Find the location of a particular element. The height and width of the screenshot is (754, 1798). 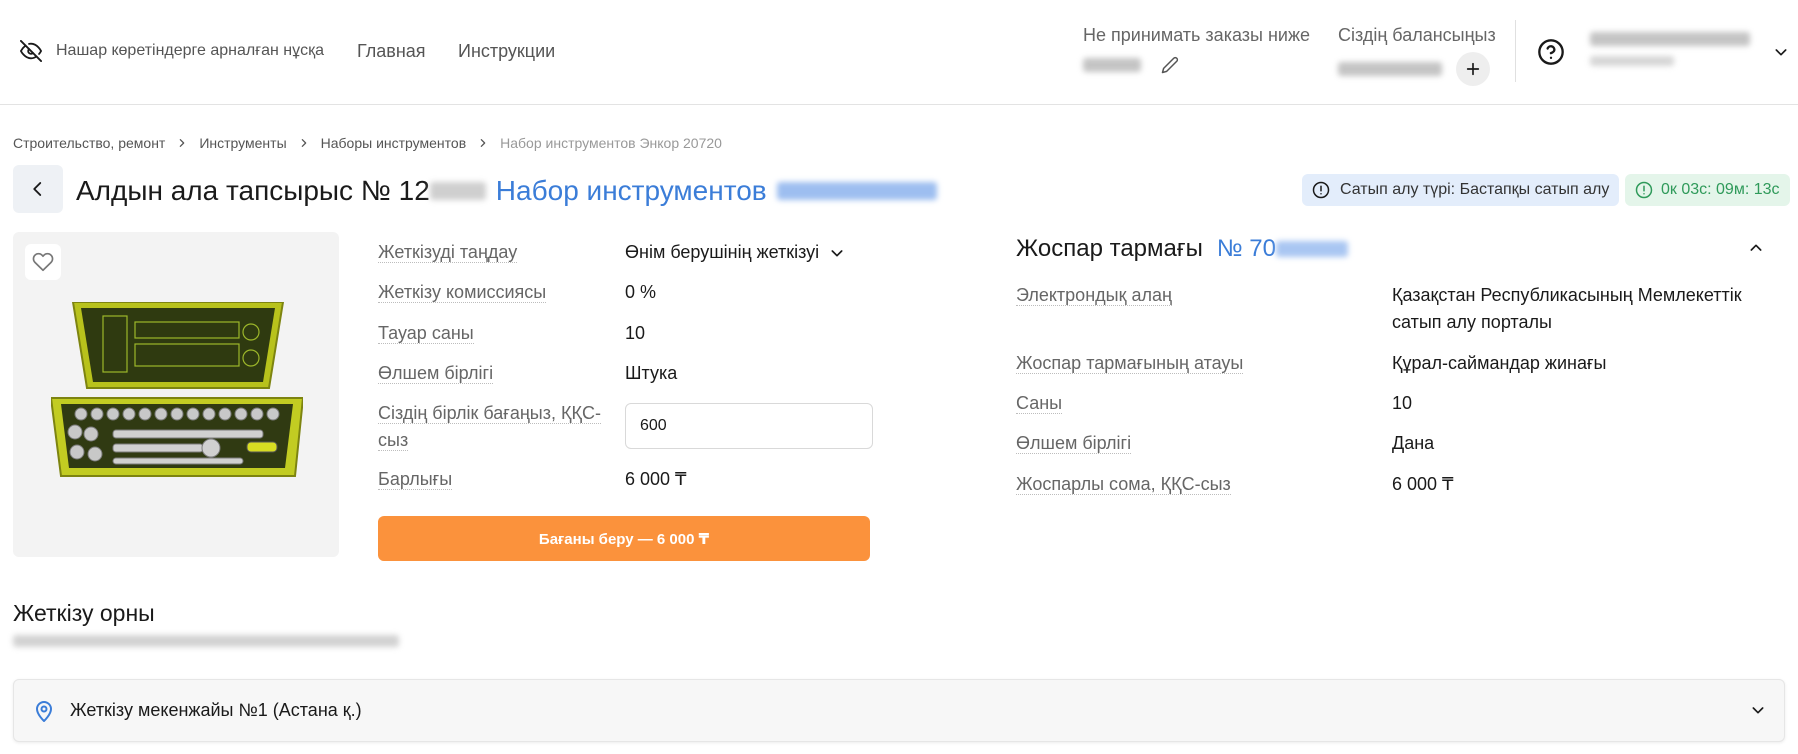

top-up-button is located at coordinates (1473, 69).